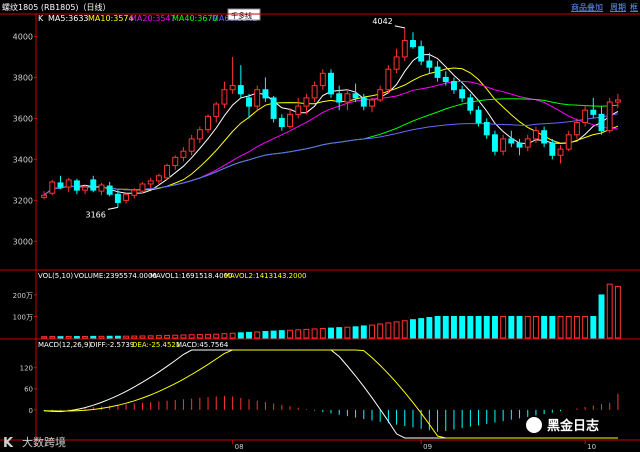 Image resolution: width=640 pixels, height=452 pixels. What do you see at coordinates (156, 345) in the screenshot?
I see `dea-value: DEA:-25.4521` at bounding box center [156, 345].